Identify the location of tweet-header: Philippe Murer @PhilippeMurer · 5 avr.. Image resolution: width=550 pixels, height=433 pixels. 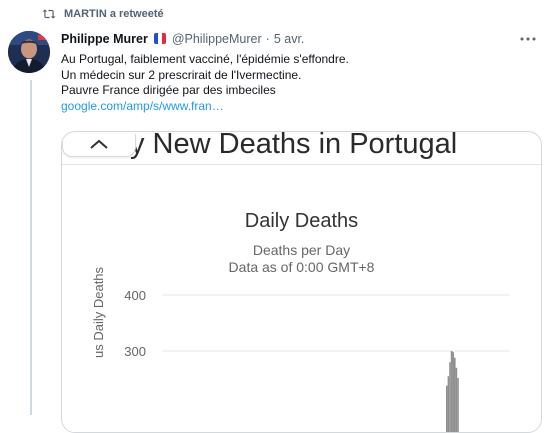
(182, 38).